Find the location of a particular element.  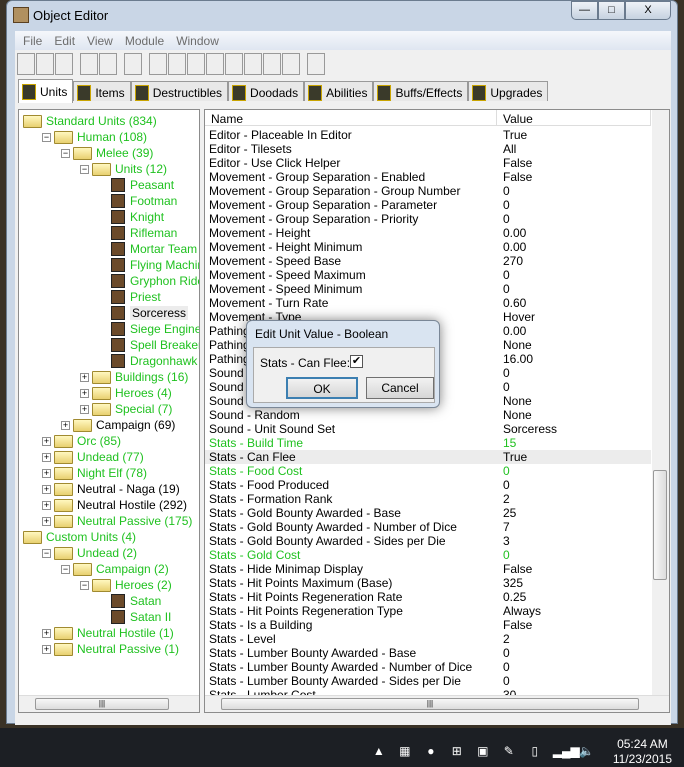

table-vertical-scrollbar is located at coordinates (660, 402).